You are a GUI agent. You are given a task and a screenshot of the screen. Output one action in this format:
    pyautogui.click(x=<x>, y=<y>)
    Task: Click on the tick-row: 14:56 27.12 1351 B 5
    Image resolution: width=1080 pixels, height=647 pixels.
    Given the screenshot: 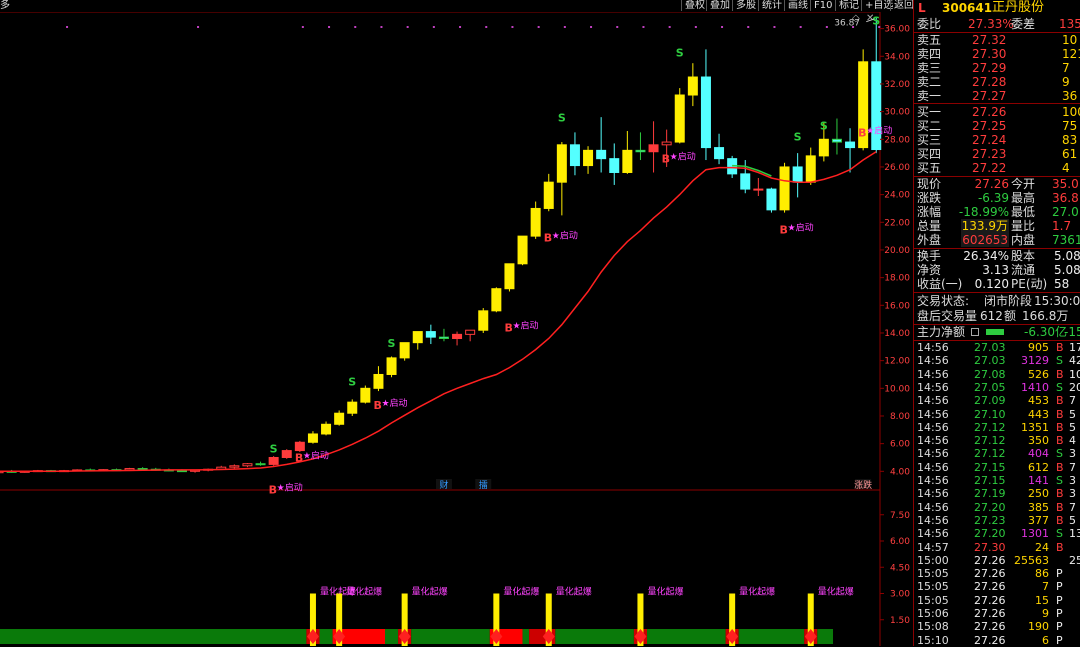 What is the action you would take?
    pyautogui.click(x=997, y=427)
    